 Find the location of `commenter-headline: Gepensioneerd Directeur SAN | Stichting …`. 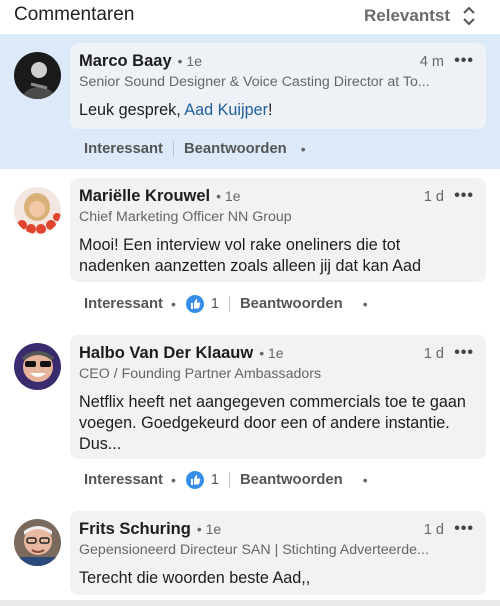

commenter-headline: Gepensioneerd Directeur SAN | Stichting … is located at coordinates (254, 550).